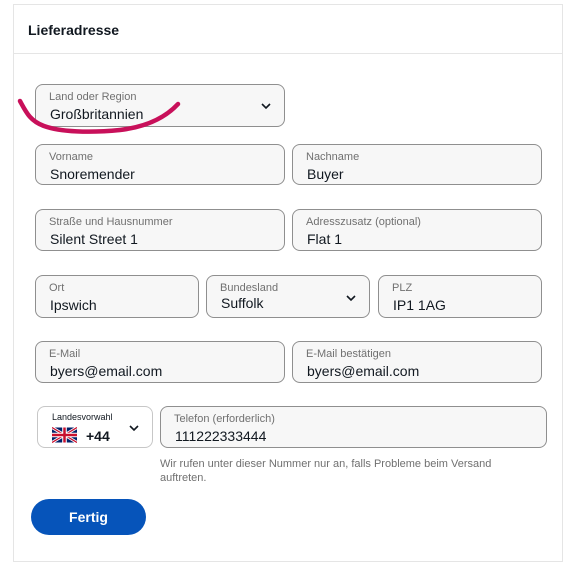 This screenshot has height=575, width=575. I want to click on country-code-label: Landesvorwahl, so click(82, 417).